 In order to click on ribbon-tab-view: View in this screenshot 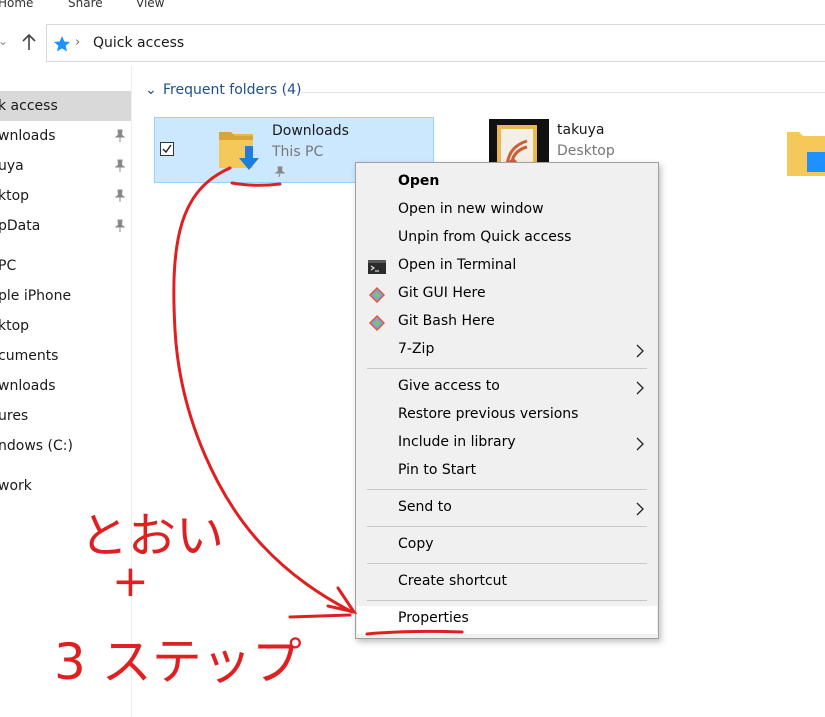, I will do `click(150, 5)`.